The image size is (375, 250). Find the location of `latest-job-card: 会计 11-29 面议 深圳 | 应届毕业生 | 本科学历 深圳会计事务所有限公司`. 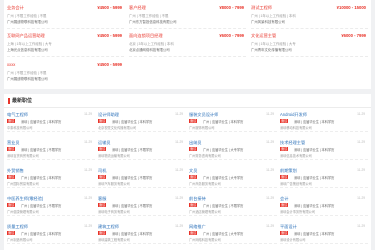

latest-job-card: 会计 11-29 面议 深圳 | 应届毕业生 | 本科学历 深圳会计事务所有限公司 is located at coordinates (324, 205).